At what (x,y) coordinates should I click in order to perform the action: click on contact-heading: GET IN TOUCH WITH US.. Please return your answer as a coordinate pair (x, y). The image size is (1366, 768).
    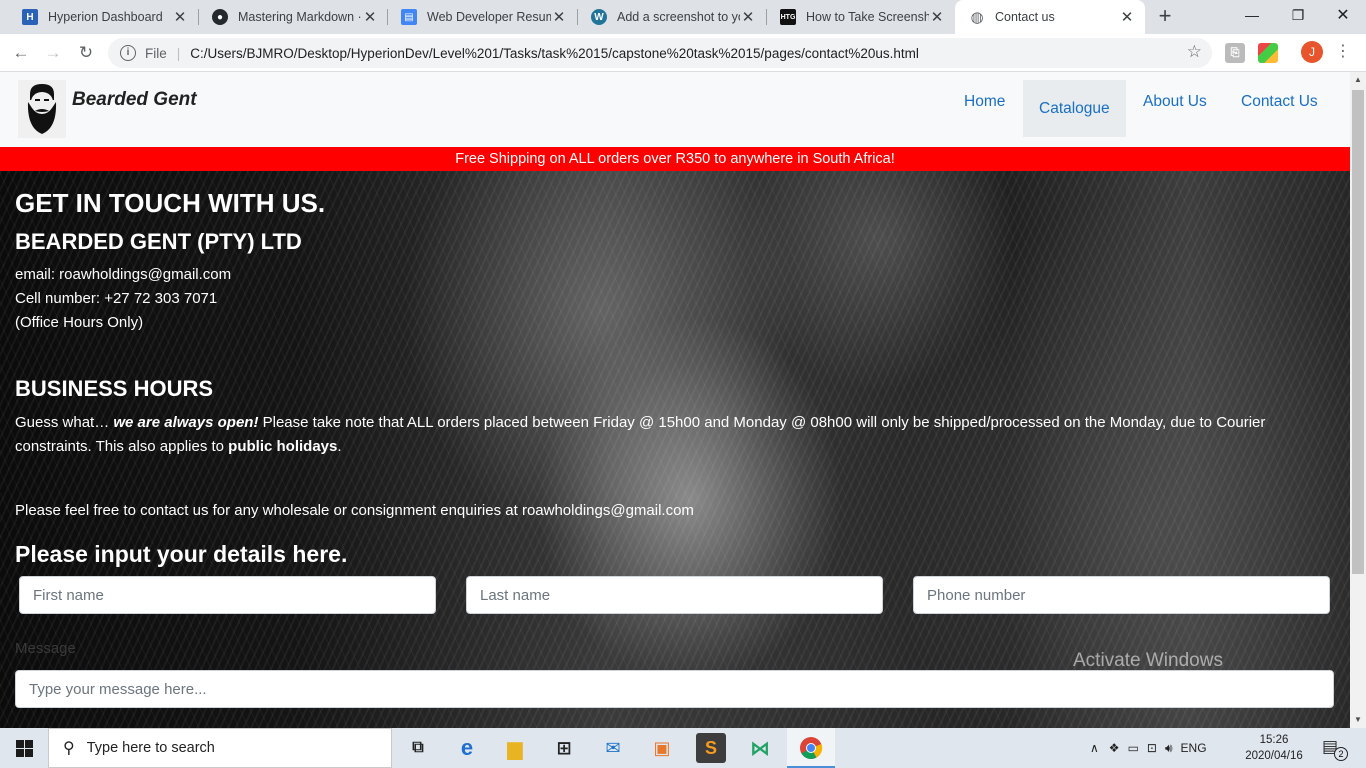
    Looking at the image, I should click on (170, 203).